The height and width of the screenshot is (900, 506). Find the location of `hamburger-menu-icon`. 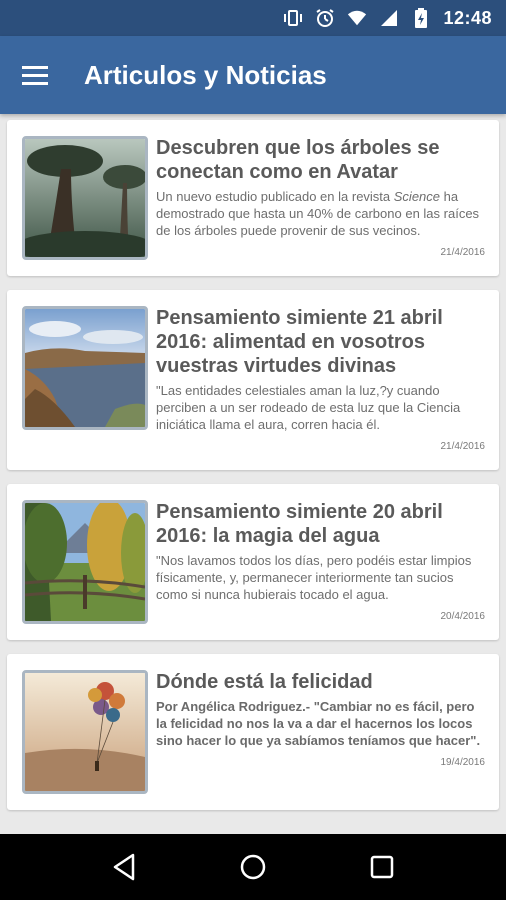

hamburger-menu-icon is located at coordinates (35, 75).